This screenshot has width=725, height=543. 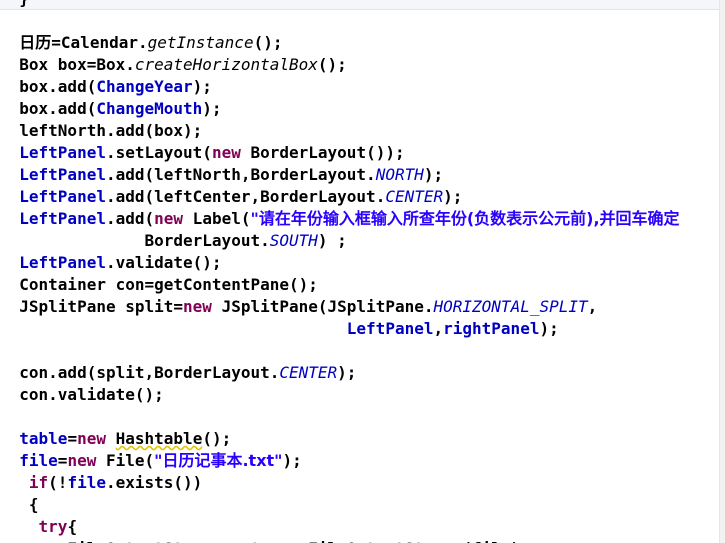 What do you see at coordinates (200, 42) in the screenshot?
I see `code-token: getInstance` at bounding box center [200, 42].